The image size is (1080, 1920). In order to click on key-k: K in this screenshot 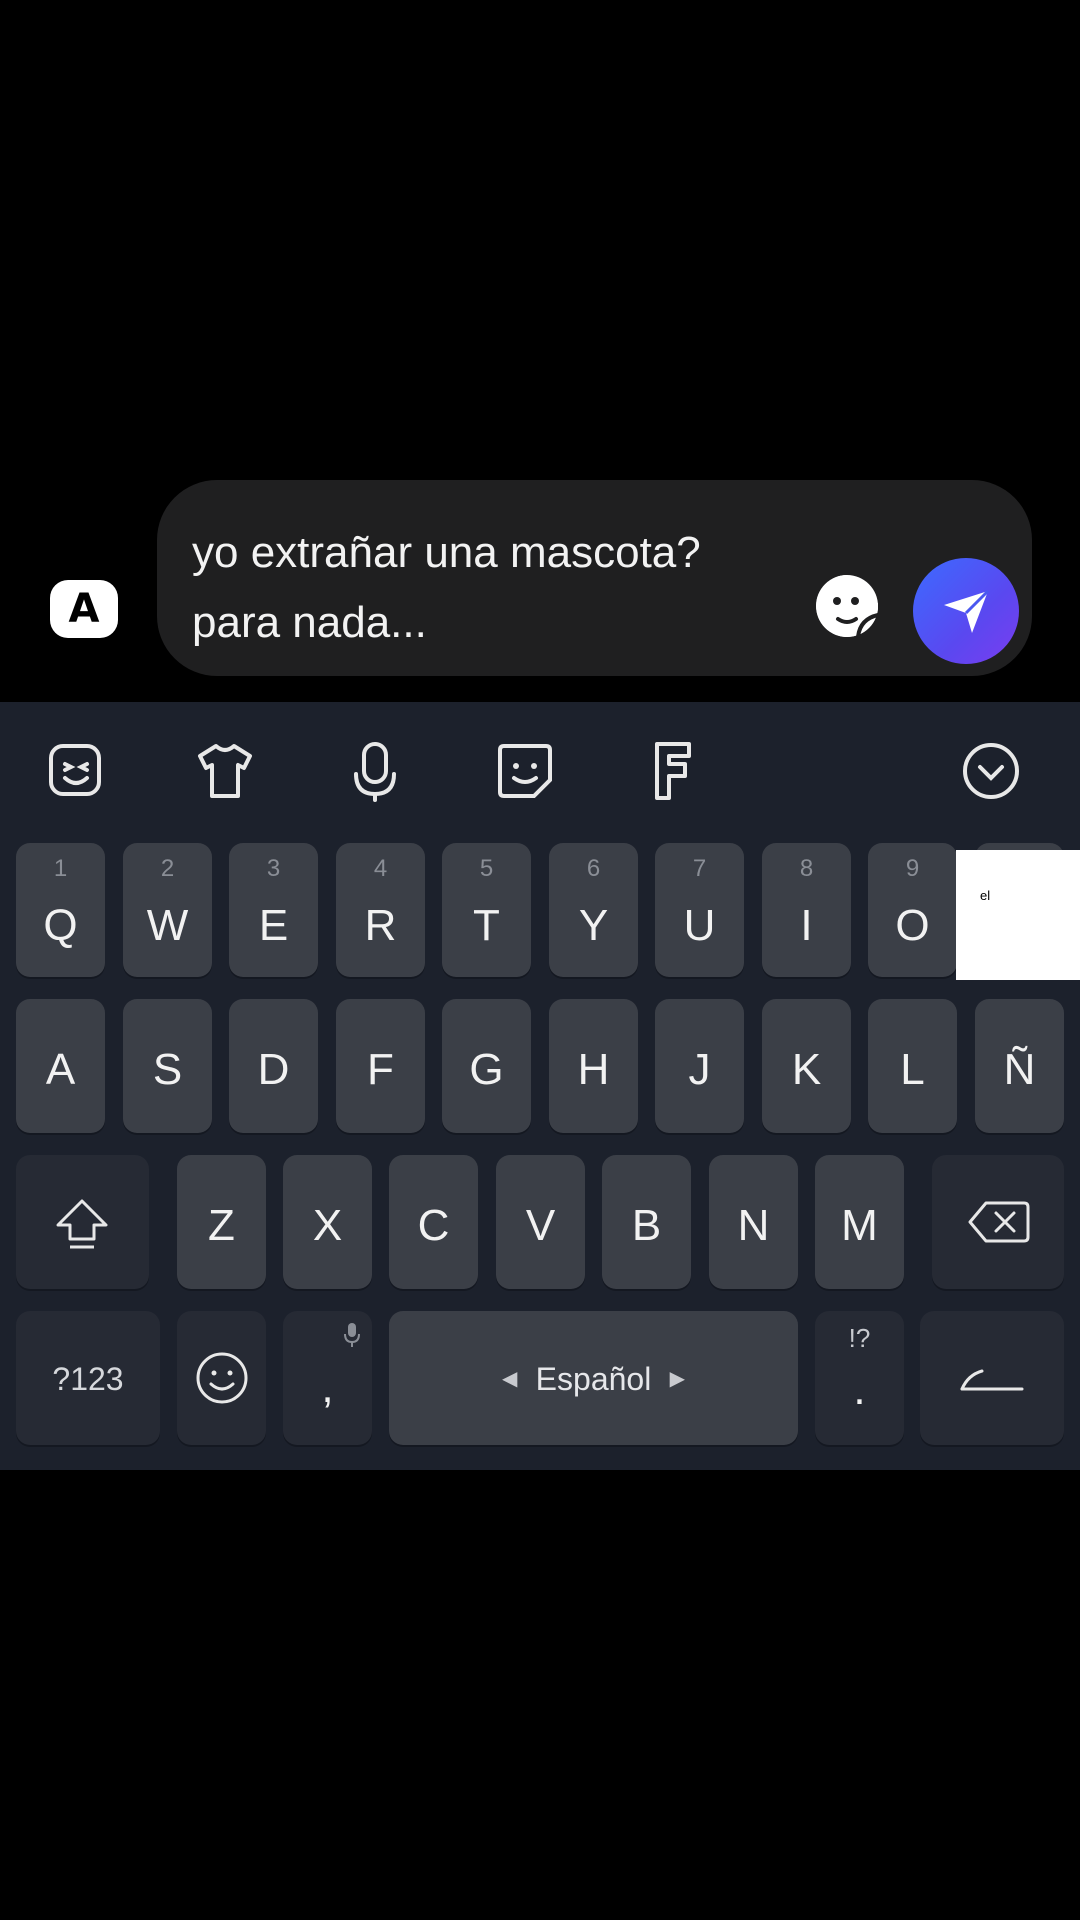, I will do `click(806, 1066)`.